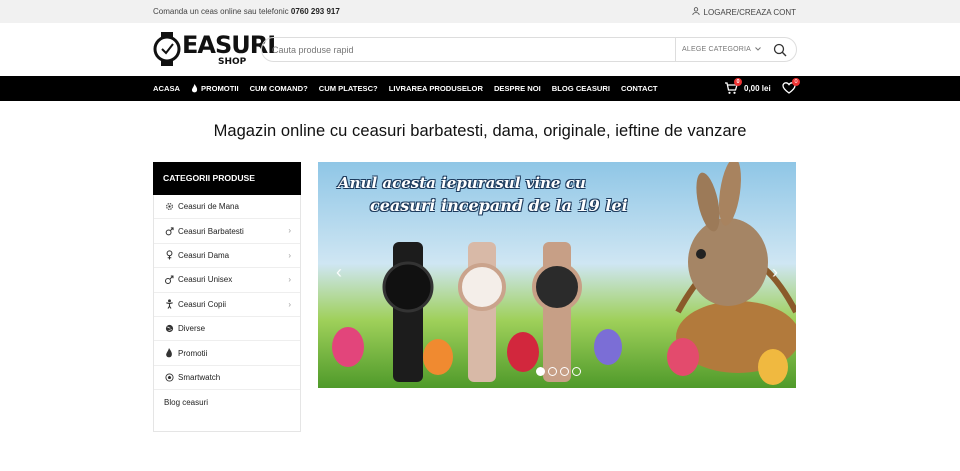 The height and width of the screenshot is (471, 960). I want to click on cart-button: 0 0,00 lei, so click(747, 86).